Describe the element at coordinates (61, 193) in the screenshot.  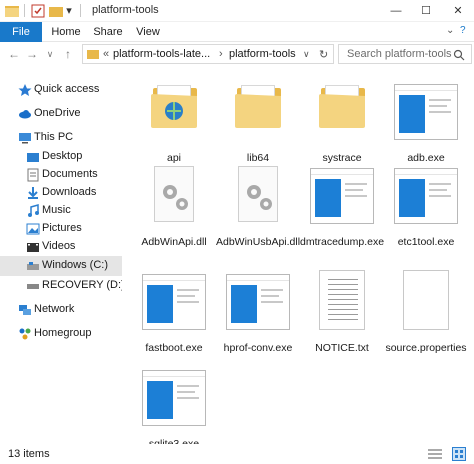
I see `sidebar-item-downloads: Downloads` at that location.